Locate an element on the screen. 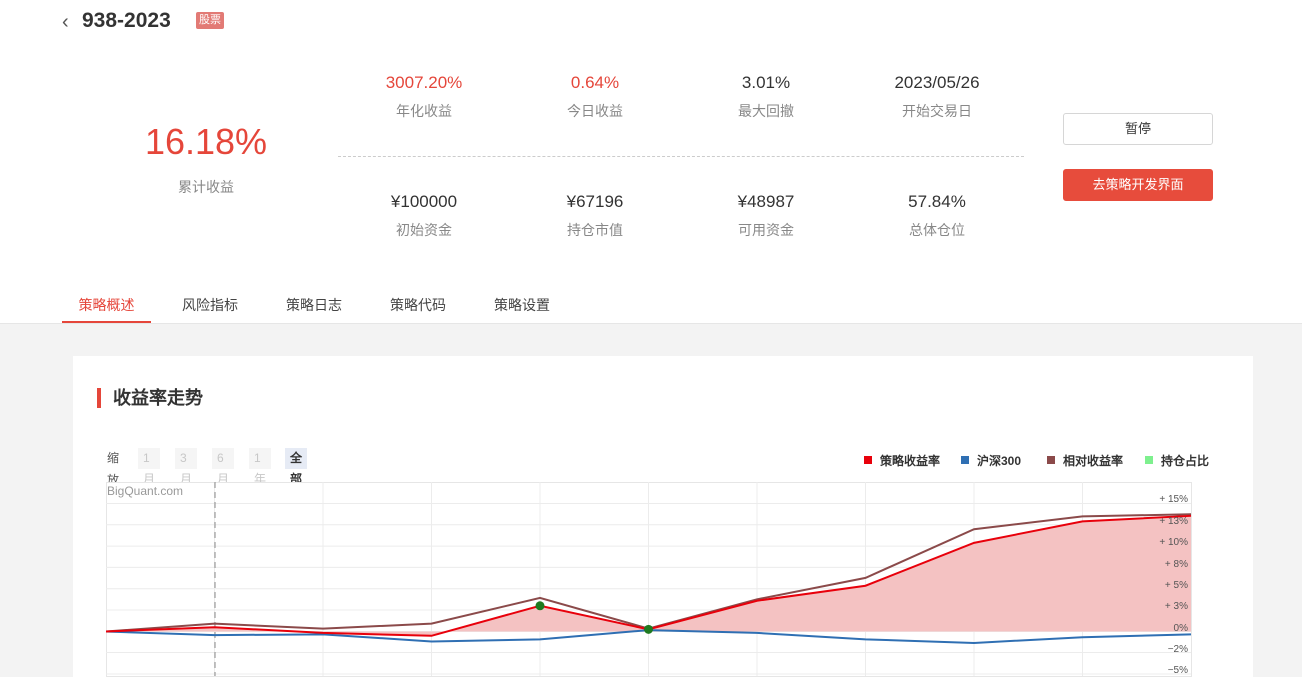 The height and width of the screenshot is (677, 1302). zoom-6m-button: 6月 is located at coordinates (223, 467).